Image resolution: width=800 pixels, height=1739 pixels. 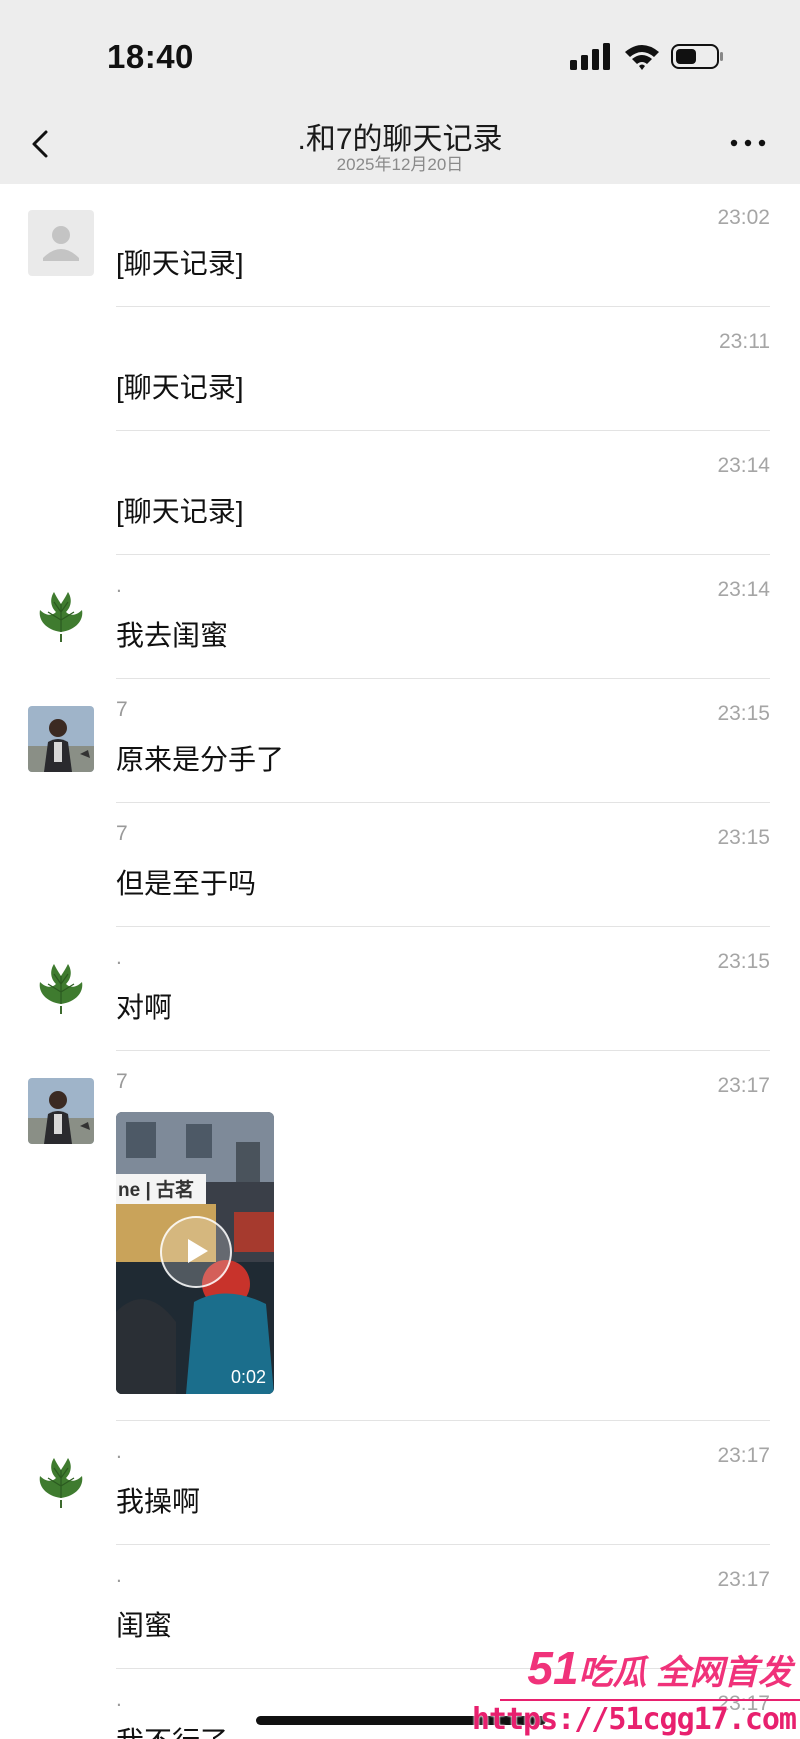 I want to click on message-text: 对啊, so click(x=144, y=1007).